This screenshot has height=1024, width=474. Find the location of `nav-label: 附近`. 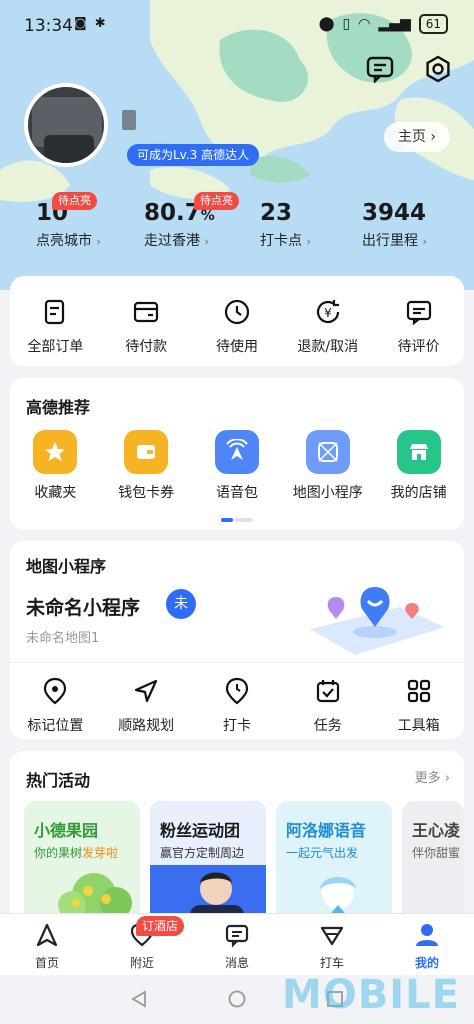

nav-label: 附近 is located at coordinates (141, 963).